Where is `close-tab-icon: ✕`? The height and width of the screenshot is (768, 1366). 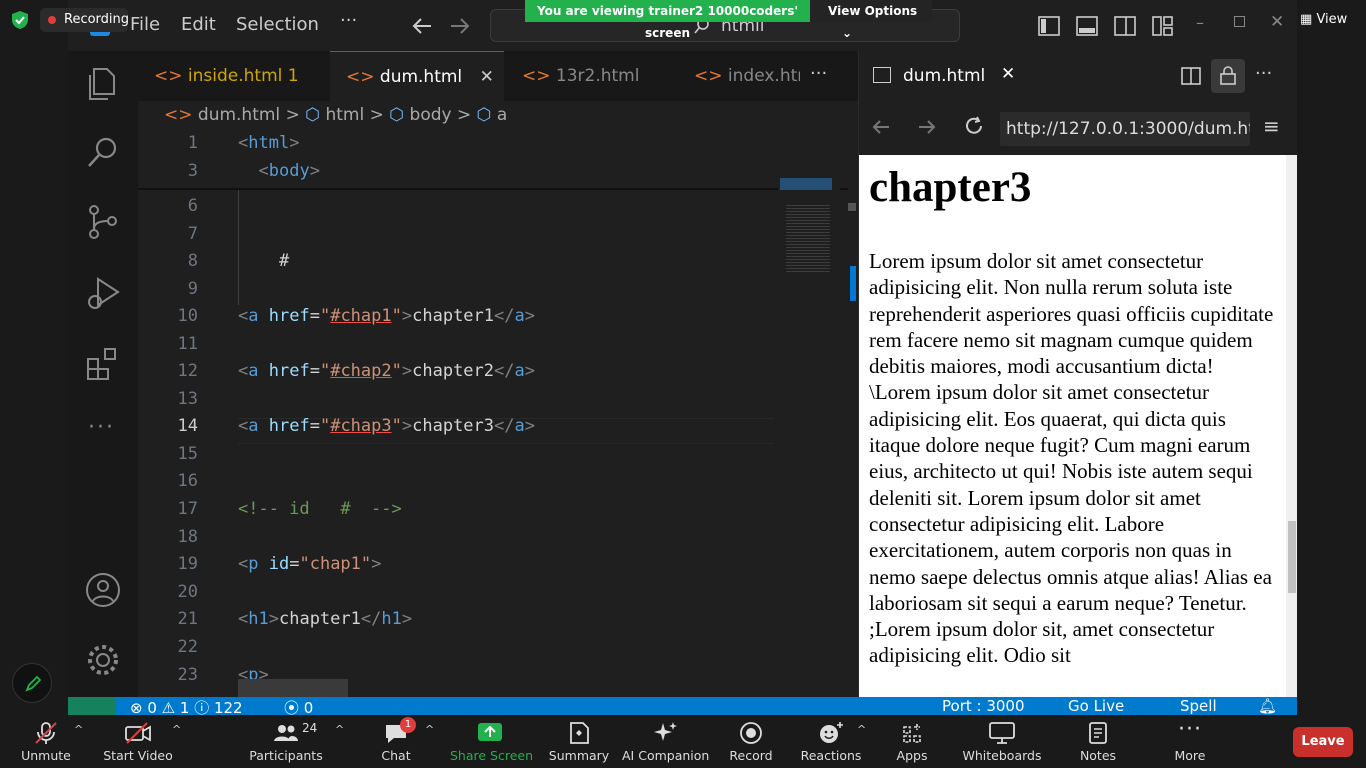
close-tab-icon: ✕ is located at coordinates (487, 77).